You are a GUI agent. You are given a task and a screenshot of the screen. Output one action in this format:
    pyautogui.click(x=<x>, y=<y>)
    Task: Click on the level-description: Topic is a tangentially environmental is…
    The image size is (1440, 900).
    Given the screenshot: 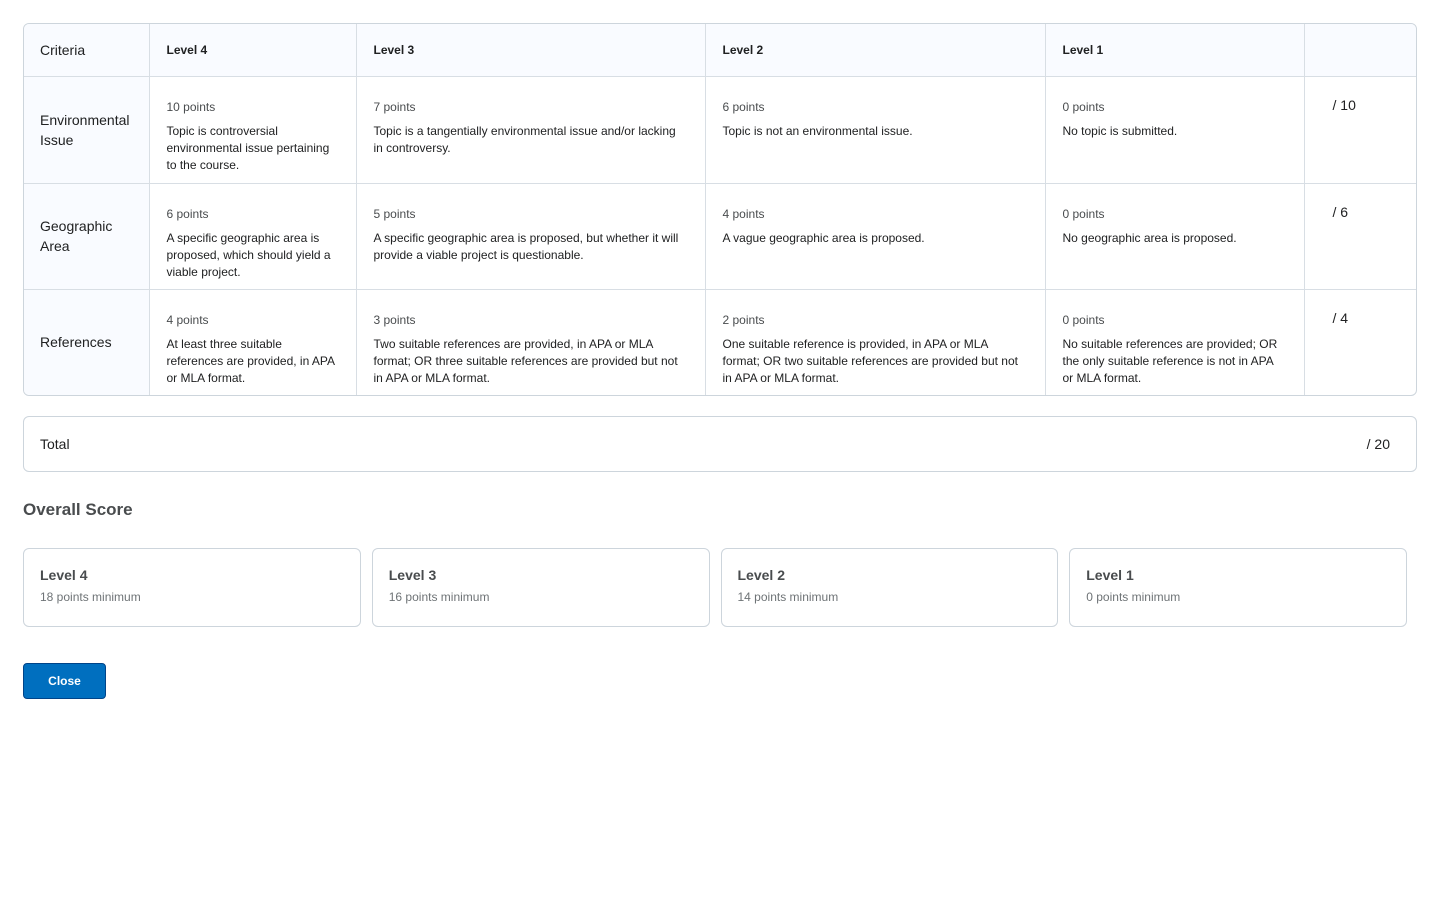 What is the action you would take?
    pyautogui.click(x=524, y=139)
    